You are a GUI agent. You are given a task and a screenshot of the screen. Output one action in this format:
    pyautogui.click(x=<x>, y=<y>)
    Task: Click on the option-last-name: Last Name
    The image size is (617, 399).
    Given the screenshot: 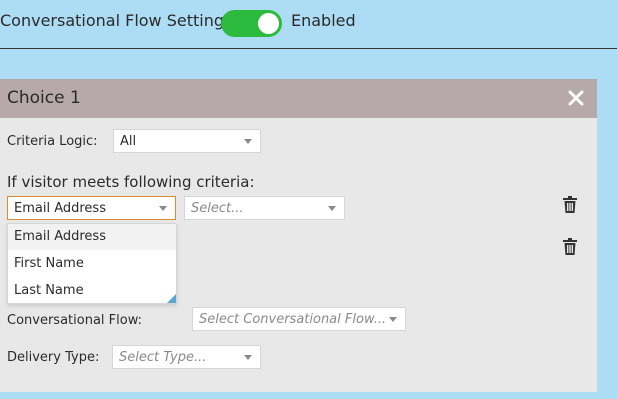 What is the action you would take?
    pyautogui.click(x=92, y=291)
    